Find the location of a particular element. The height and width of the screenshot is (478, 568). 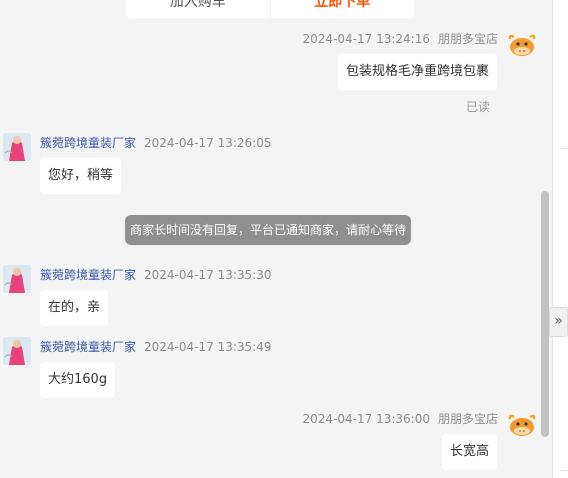

message-time: 2024-04-17 13:35:30 is located at coordinates (208, 275).